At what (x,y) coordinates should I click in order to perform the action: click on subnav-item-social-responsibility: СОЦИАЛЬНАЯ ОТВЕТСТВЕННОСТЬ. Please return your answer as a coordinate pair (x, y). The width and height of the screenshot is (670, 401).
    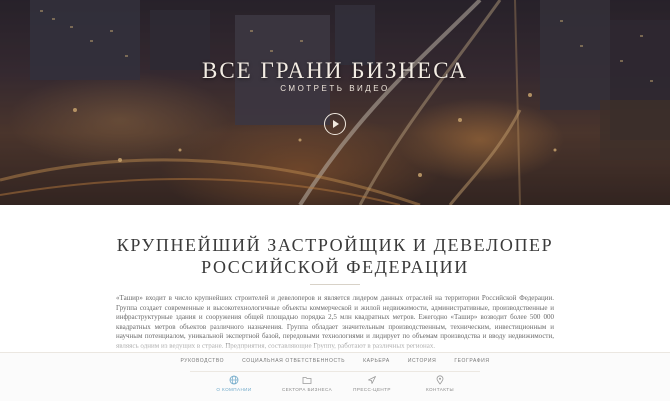
    Looking at the image, I should click on (293, 361).